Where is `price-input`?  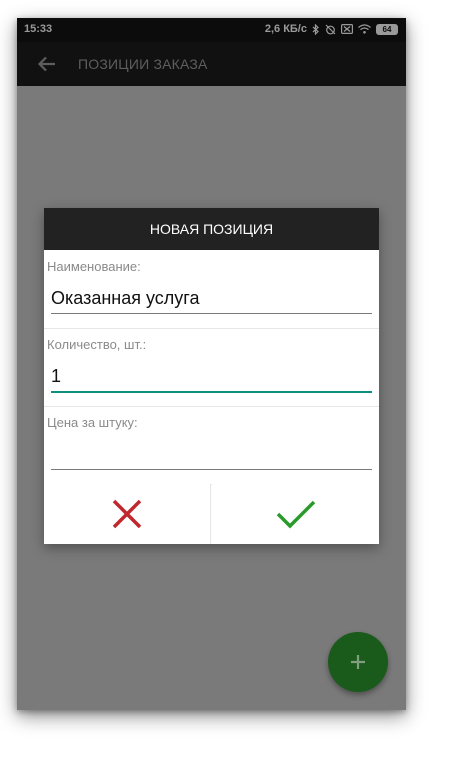 price-input is located at coordinates (211, 454).